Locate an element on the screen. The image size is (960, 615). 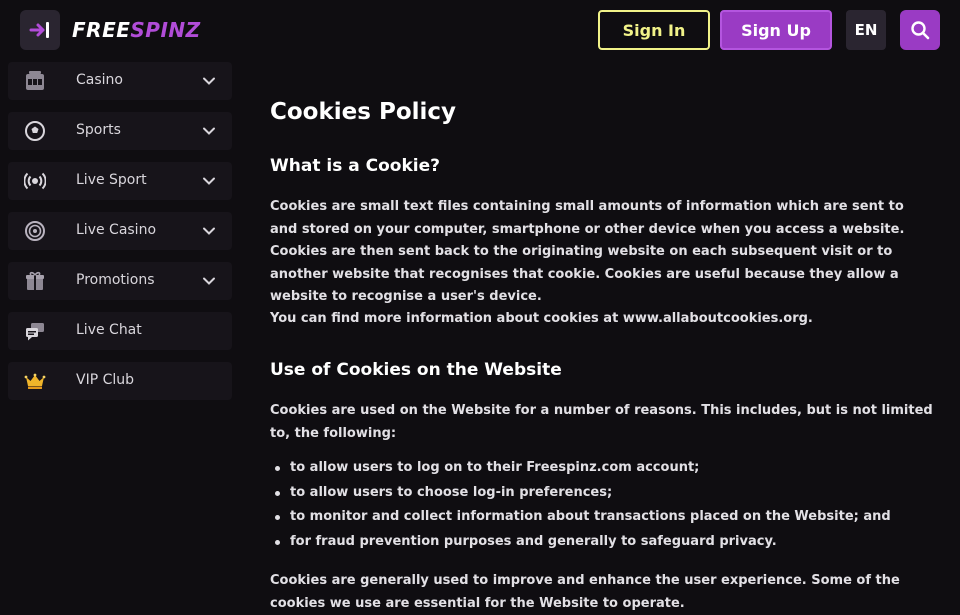
crown-icon is located at coordinates (35, 381).